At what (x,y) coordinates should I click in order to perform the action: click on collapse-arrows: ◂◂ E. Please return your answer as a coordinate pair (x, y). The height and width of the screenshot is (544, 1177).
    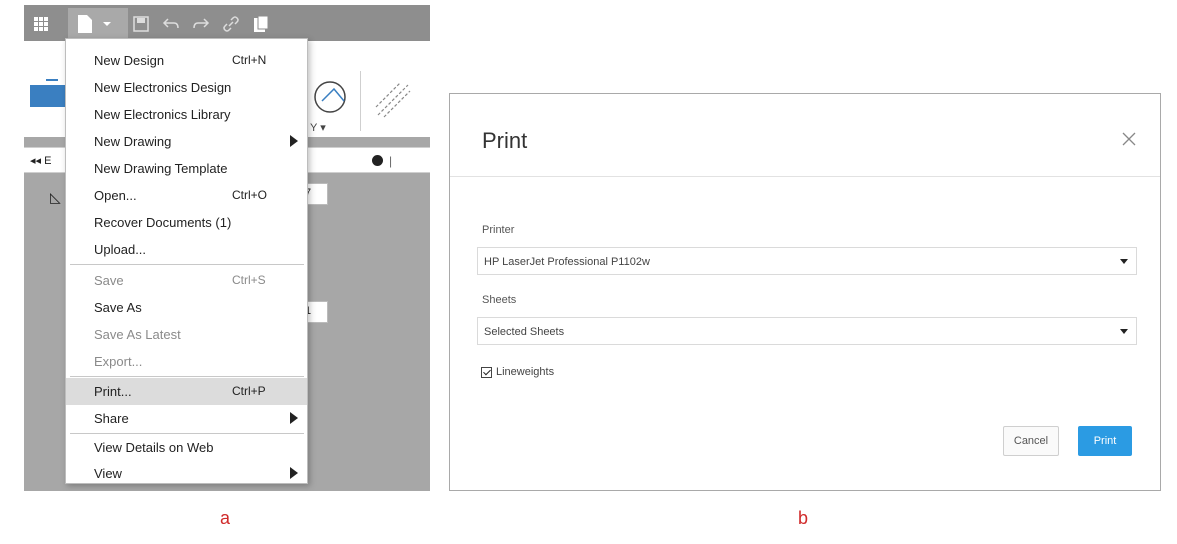
    Looking at the image, I should click on (40, 160).